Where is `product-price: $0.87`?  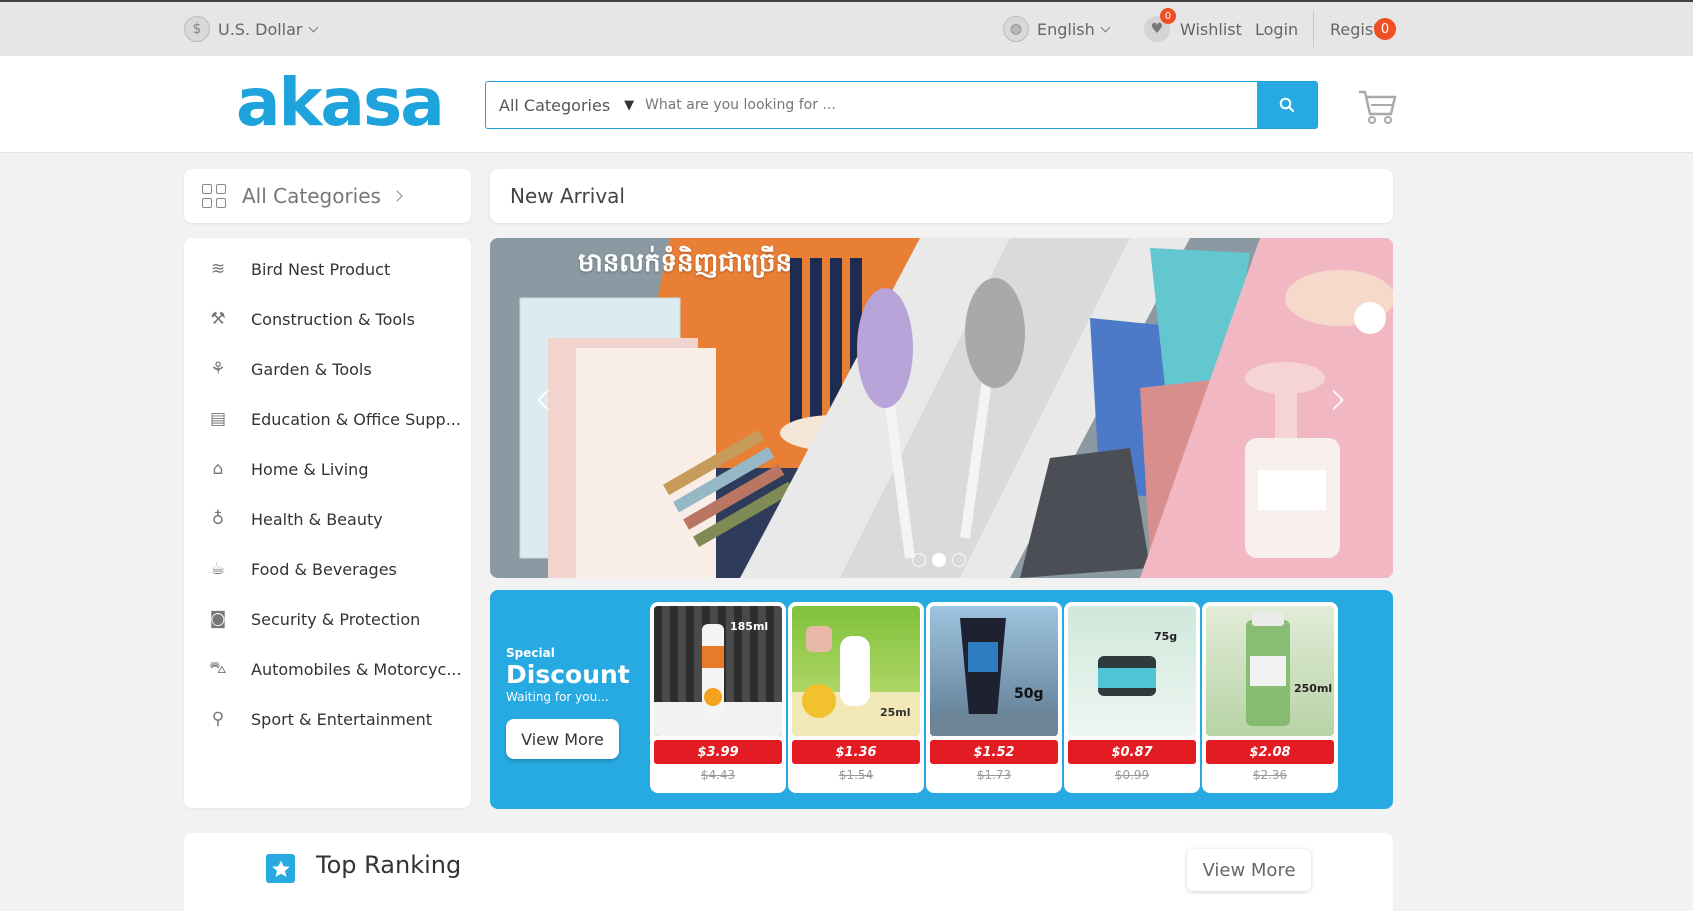
product-price: $0.87 is located at coordinates (1132, 752).